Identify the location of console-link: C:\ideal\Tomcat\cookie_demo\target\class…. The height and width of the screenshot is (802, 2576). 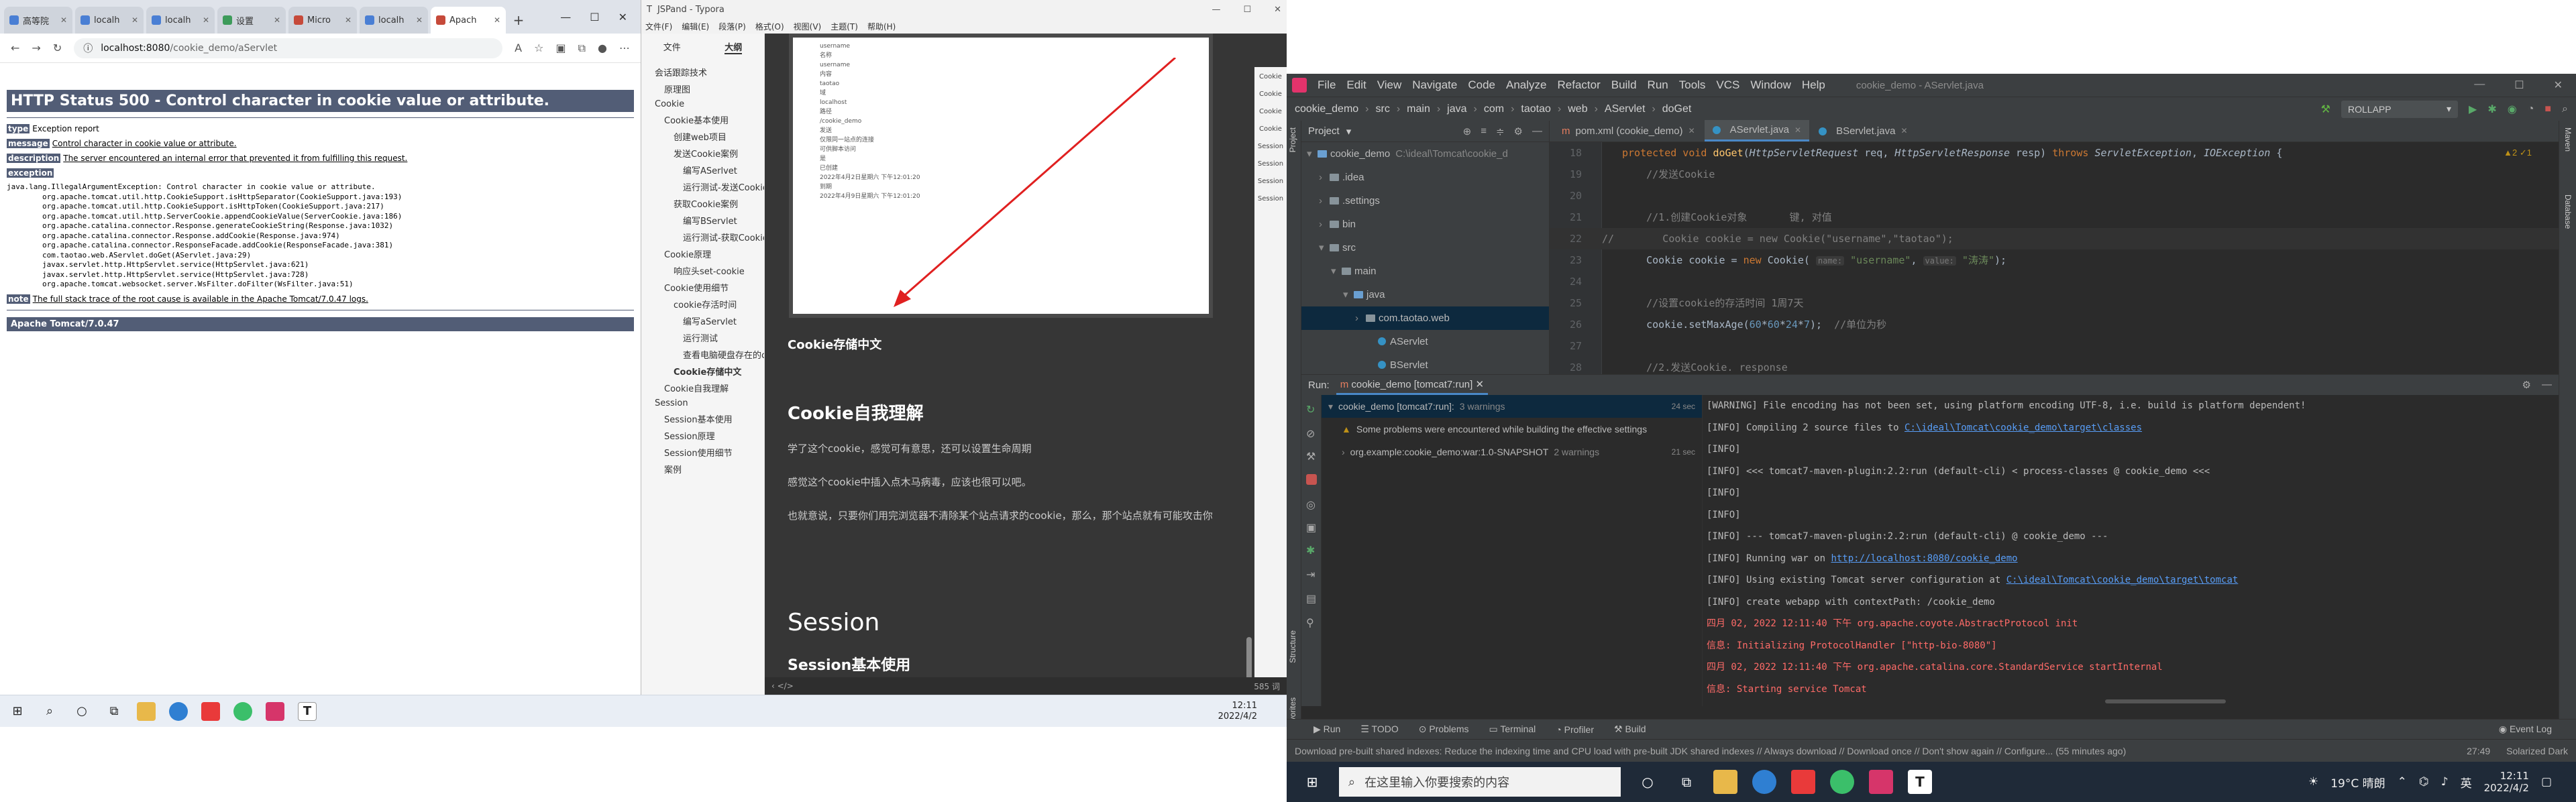
(2023, 427).